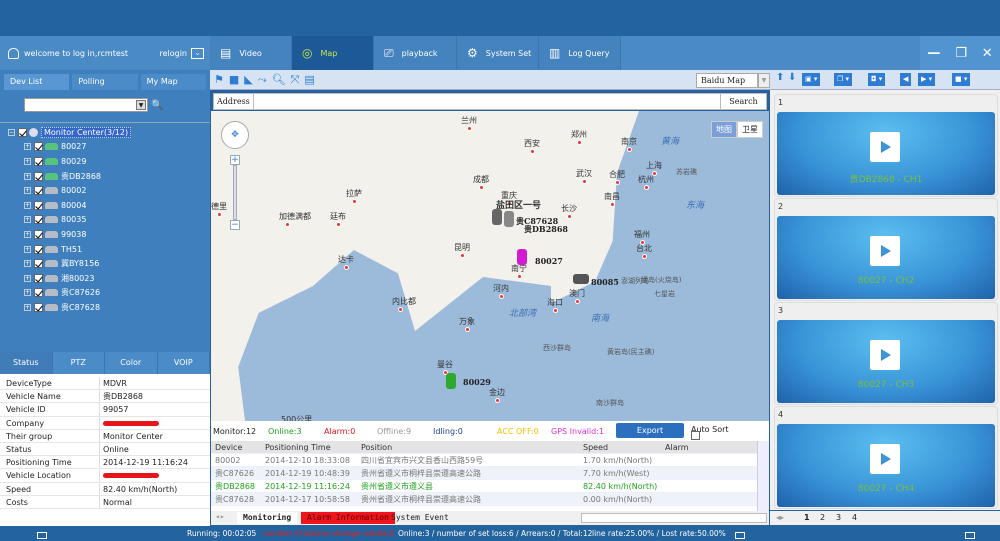  What do you see at coordinates (822, 517) in the screenshot?
I see `page-tab: 2` at bounding box center [822, 517].